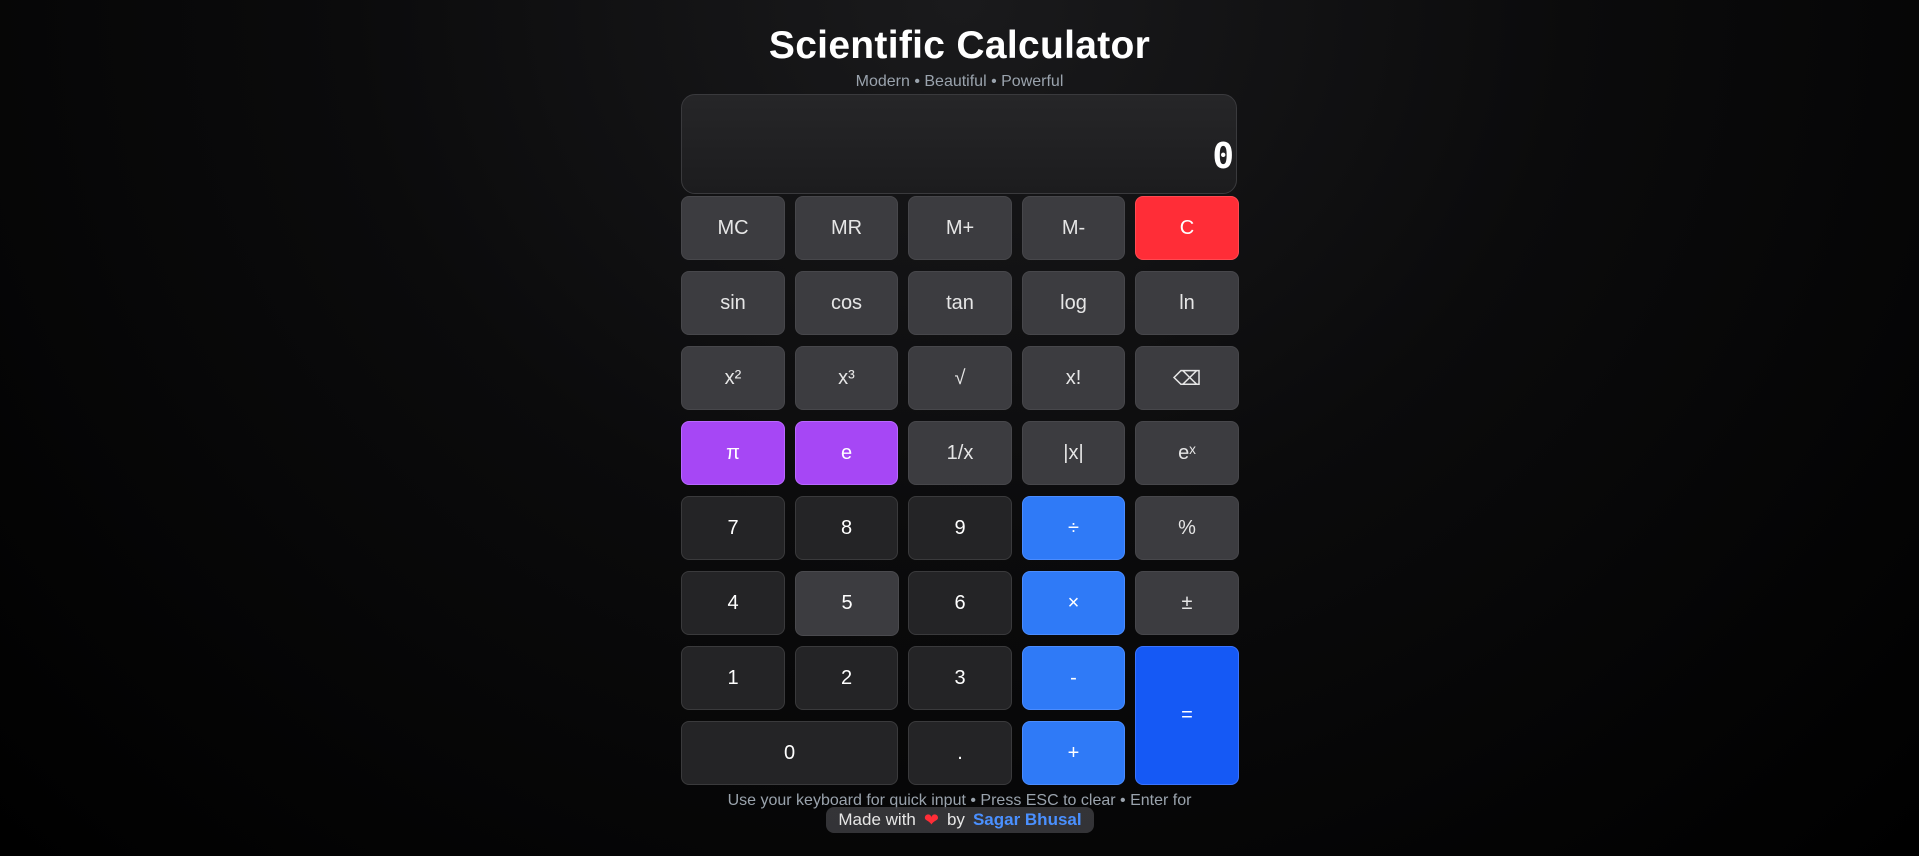 The height and width of the screenshot is (856, 1919). Describe the element at coordinates (1073, 228) in the screenshot. I see `memory-subtract-button: M-` at that location.